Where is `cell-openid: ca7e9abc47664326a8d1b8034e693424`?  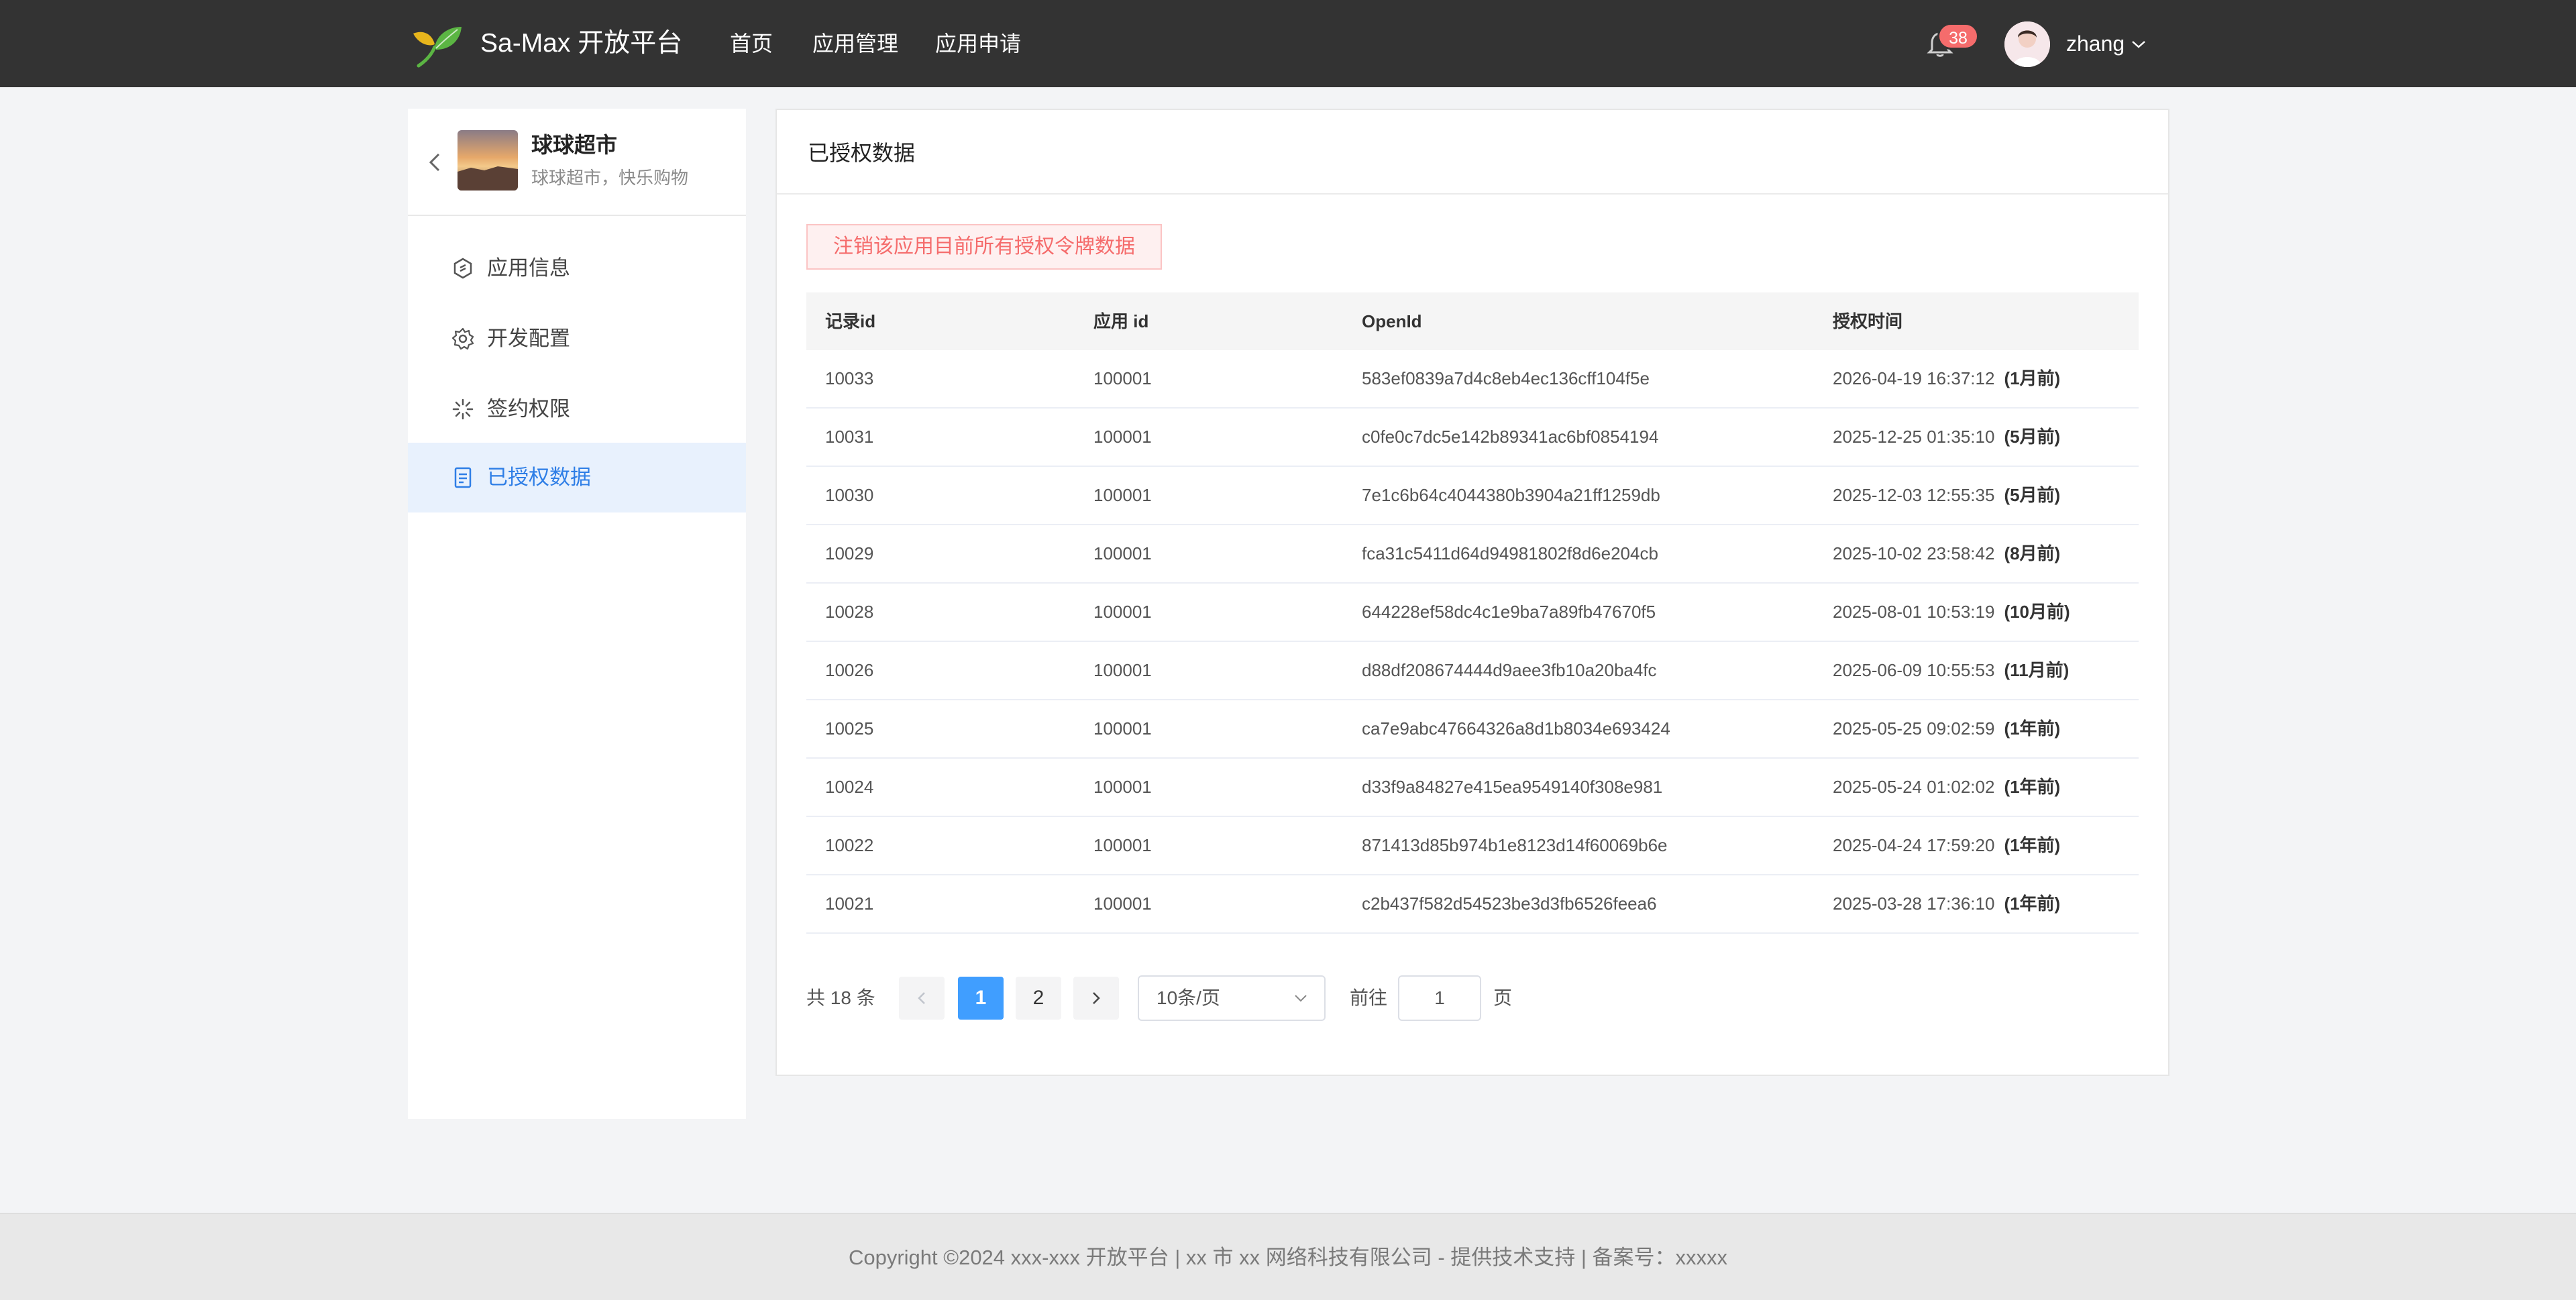 cell-openid: ca7e9abc47664326a8d1b8034e693424 is located at coordinates (1516, 728).